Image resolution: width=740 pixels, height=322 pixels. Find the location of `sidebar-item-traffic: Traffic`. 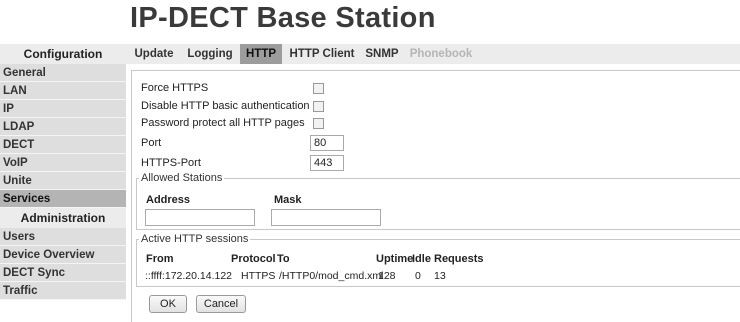

sidebar-item-traffic: Traffic is located at coordinates (63, 291).